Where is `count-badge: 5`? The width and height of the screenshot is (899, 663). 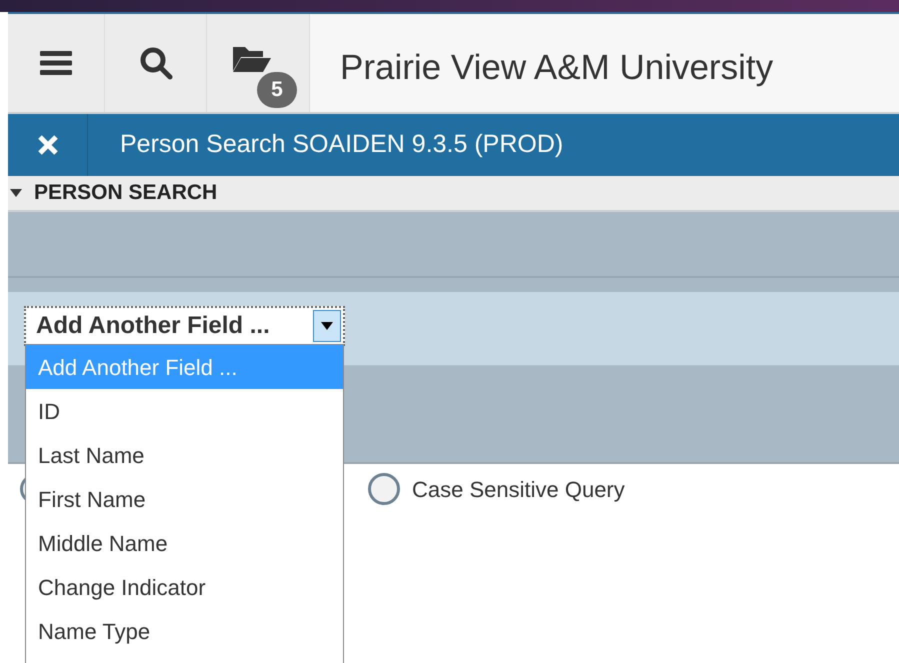
count-badge: 5 is located at coordinates (277, 90).